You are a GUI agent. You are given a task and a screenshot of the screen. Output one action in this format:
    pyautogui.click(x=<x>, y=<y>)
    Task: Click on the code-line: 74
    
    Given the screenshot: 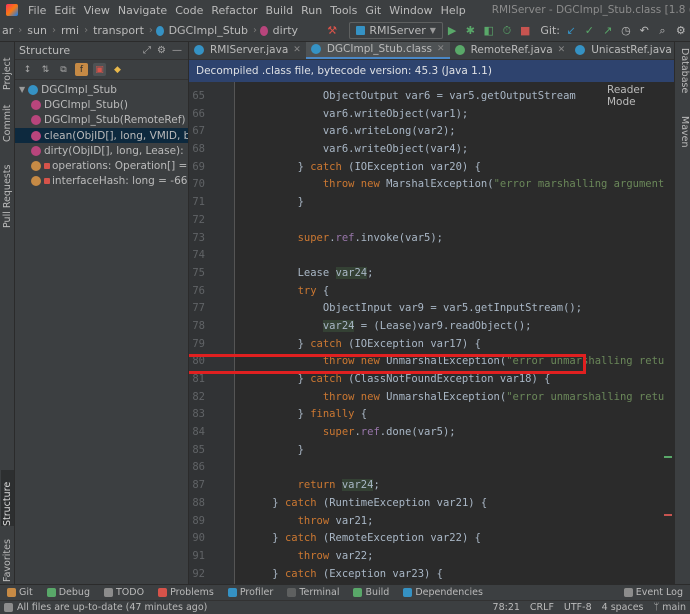 What is the action you would take?
    pyautogui.click(x=431, y=256)
    